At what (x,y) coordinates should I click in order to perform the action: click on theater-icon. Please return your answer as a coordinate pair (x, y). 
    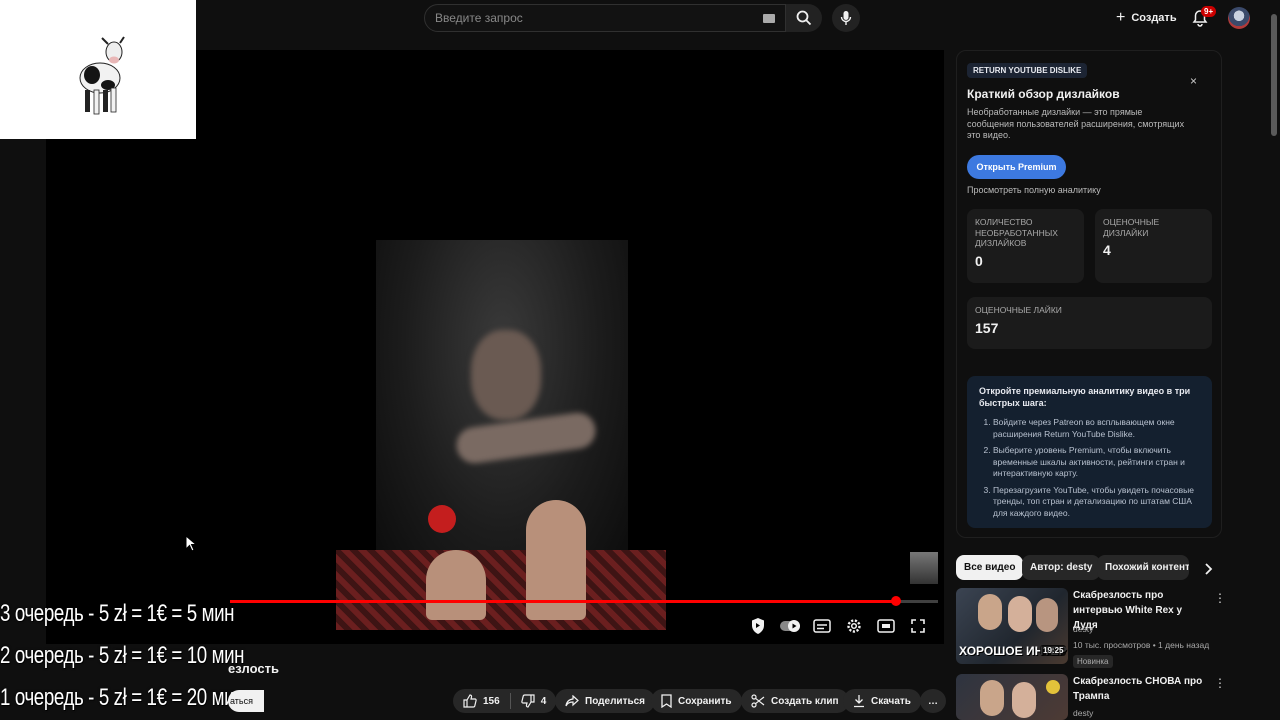
    Looking at the image, I should click on (886, 626).